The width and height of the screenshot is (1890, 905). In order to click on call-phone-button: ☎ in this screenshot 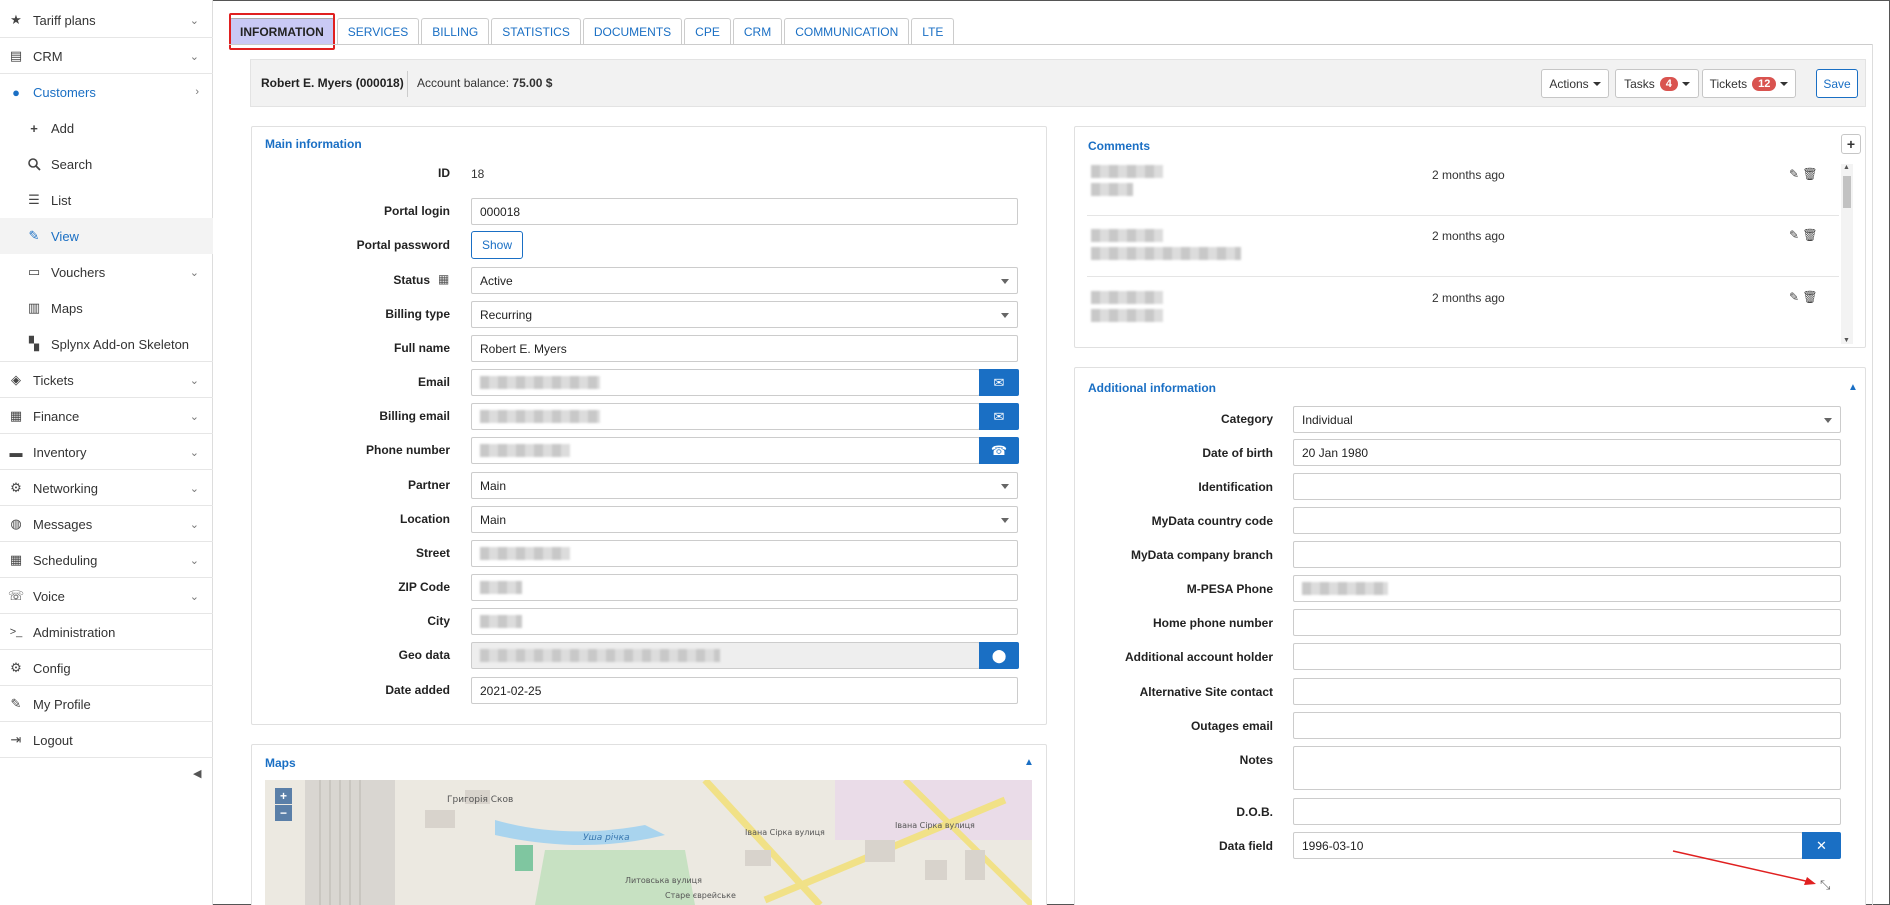, I will do `click(999, 450)`.